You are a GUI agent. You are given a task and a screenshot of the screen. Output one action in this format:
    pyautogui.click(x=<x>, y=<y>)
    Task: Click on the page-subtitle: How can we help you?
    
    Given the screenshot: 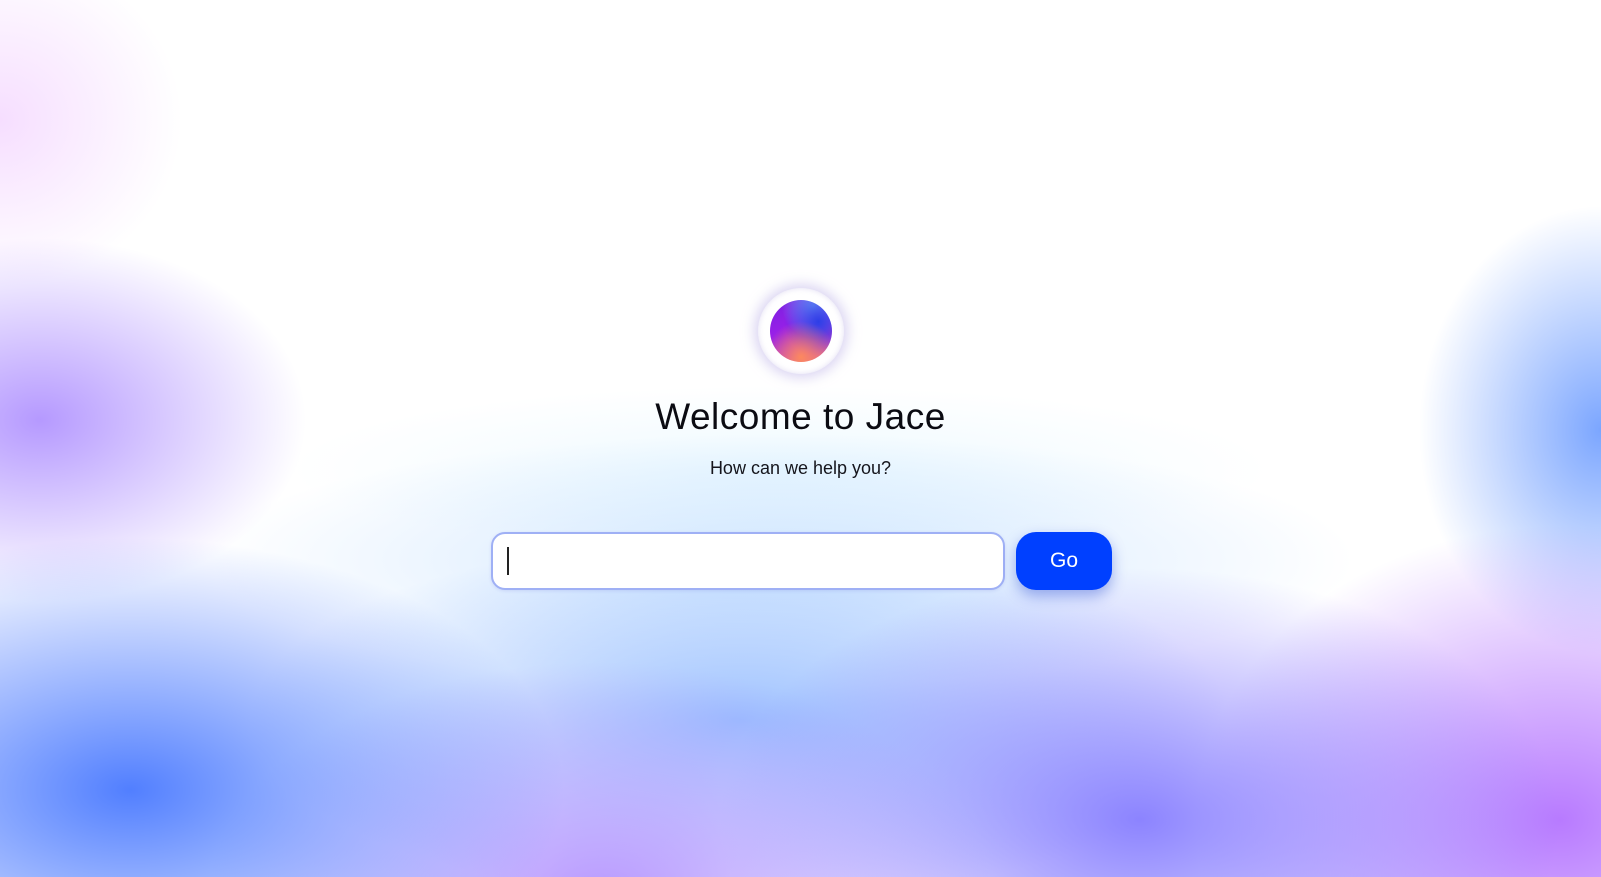 What is the action you would take?
    pyautogui.click(x=800, y=468)
    